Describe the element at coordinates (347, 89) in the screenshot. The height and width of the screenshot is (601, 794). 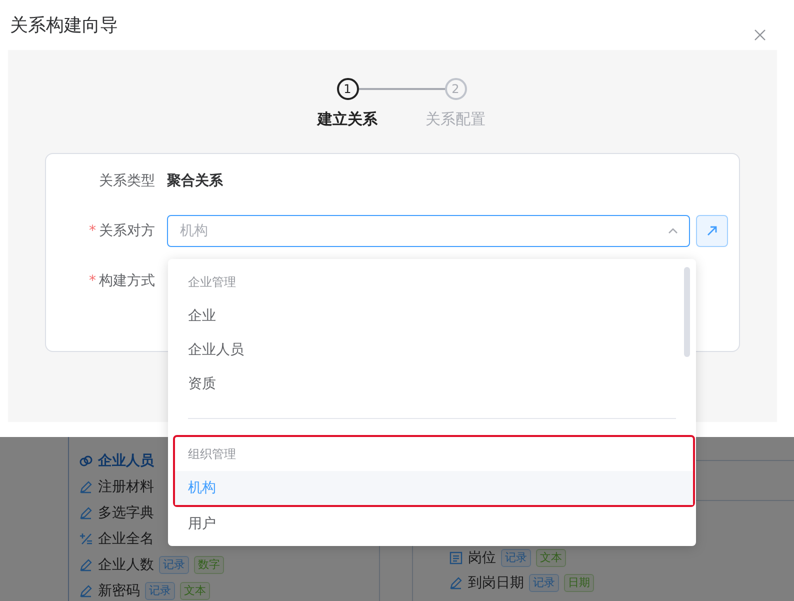
I see `step-number: 1` at that location.